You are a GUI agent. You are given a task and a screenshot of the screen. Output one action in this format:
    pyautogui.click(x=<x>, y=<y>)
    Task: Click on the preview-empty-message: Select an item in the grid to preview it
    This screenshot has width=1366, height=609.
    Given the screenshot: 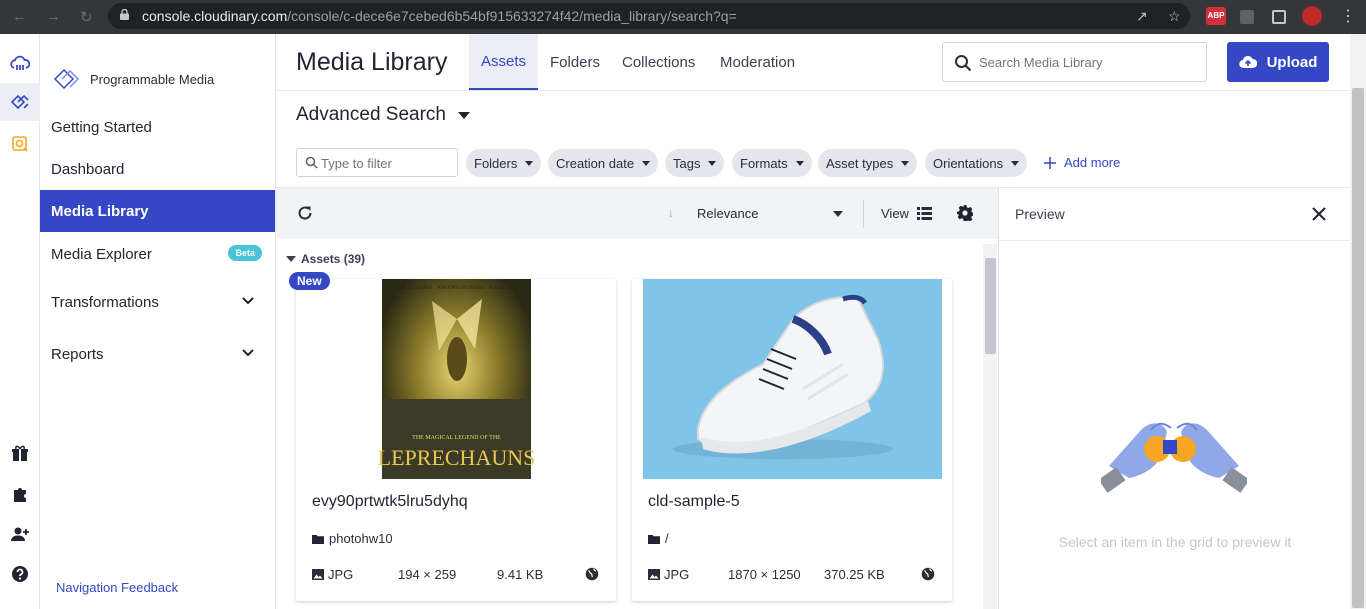 What is the action you would take?
    pyautogui.click(x=1175, y=542)
    